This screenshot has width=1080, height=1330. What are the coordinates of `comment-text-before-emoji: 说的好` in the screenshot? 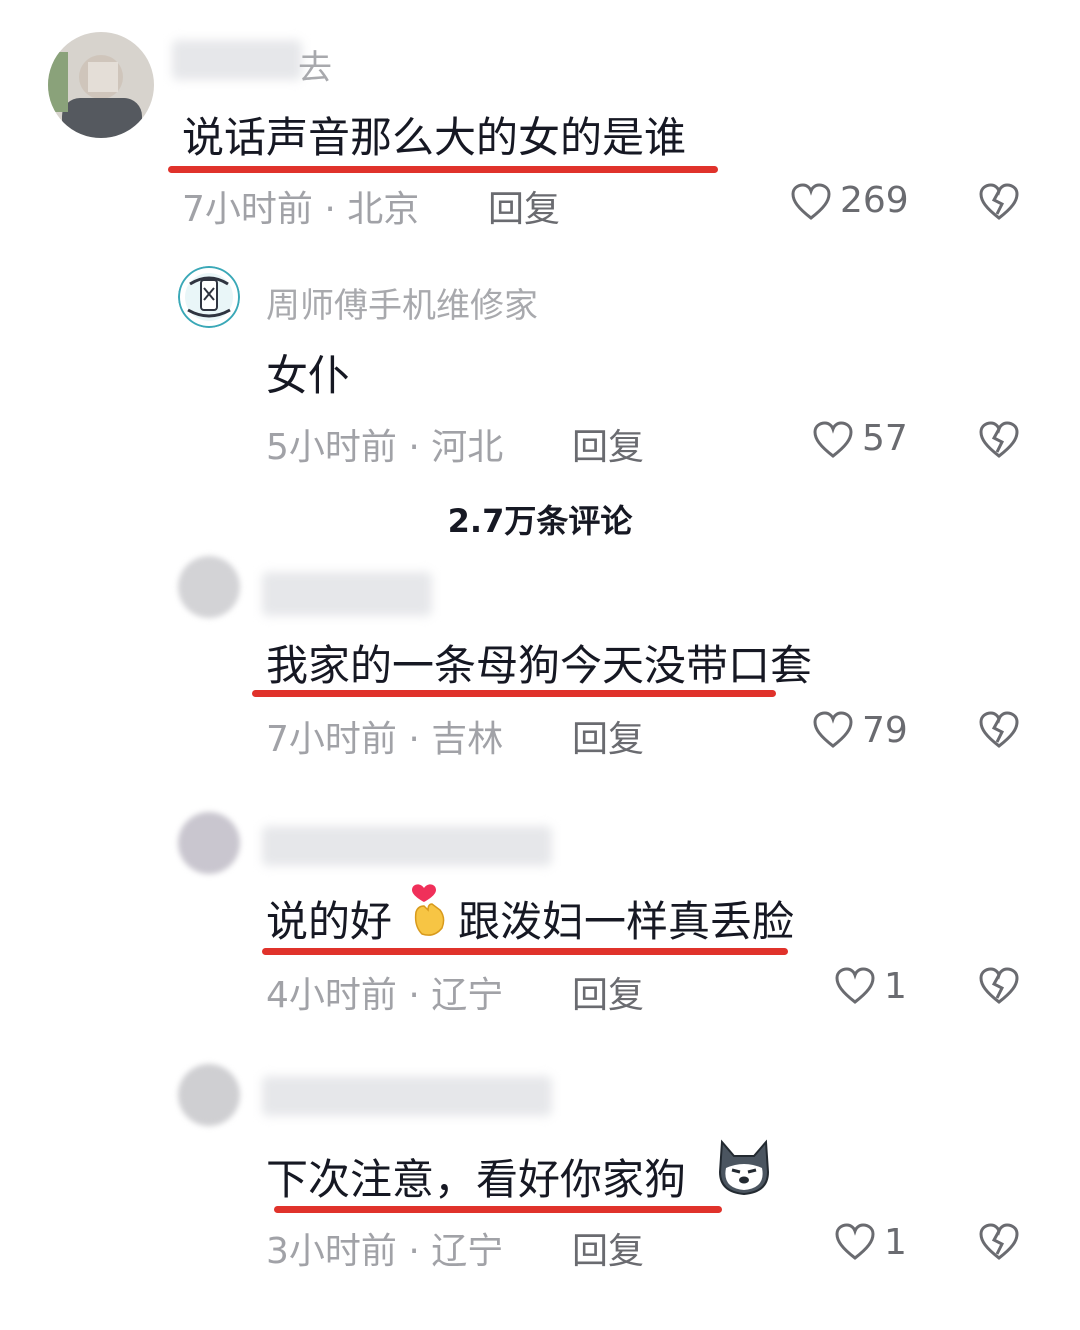 It's located at (329, 921).